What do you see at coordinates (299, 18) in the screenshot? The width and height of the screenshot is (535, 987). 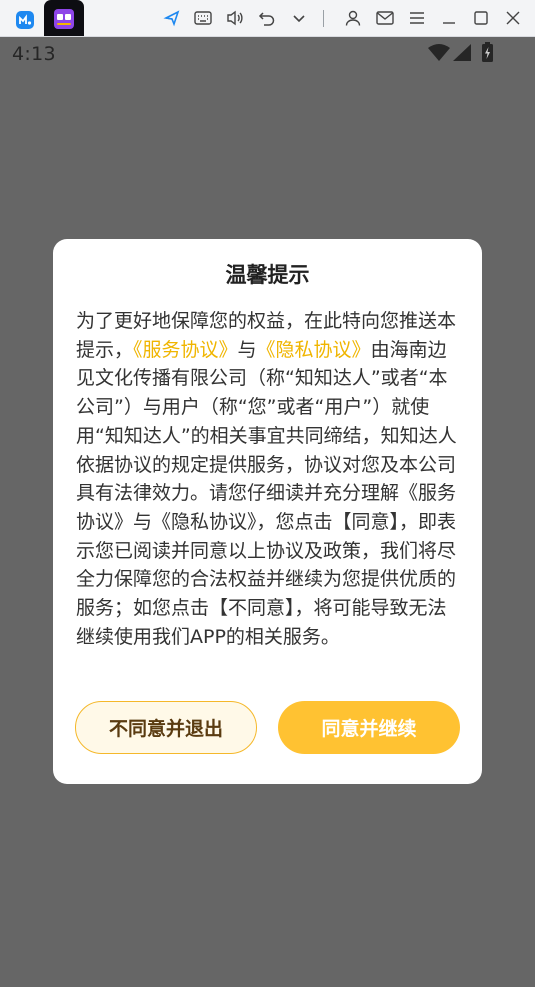 I see `chevron-down-icon` at bounding box center [299, 18].